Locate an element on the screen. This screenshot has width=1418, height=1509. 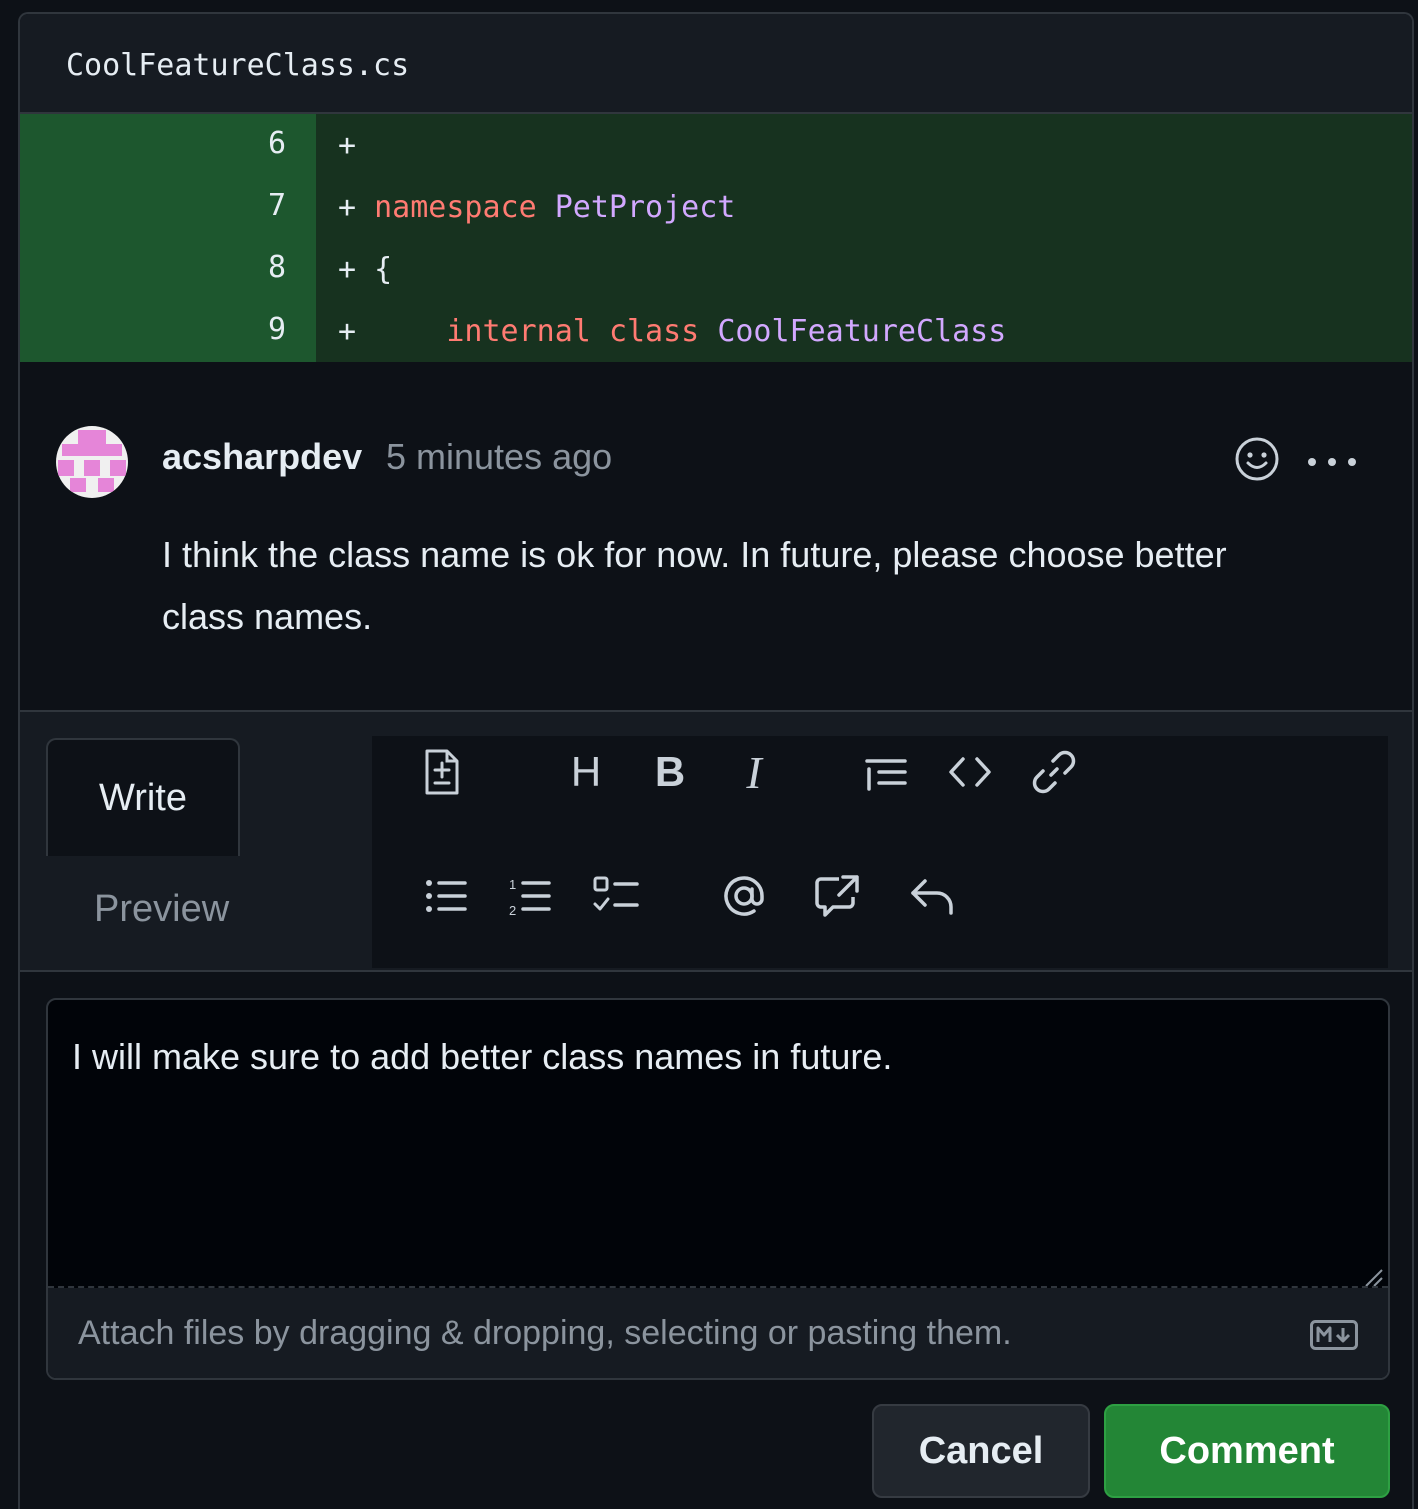
tab-preview: Preview is located at coordinates (161, 909).